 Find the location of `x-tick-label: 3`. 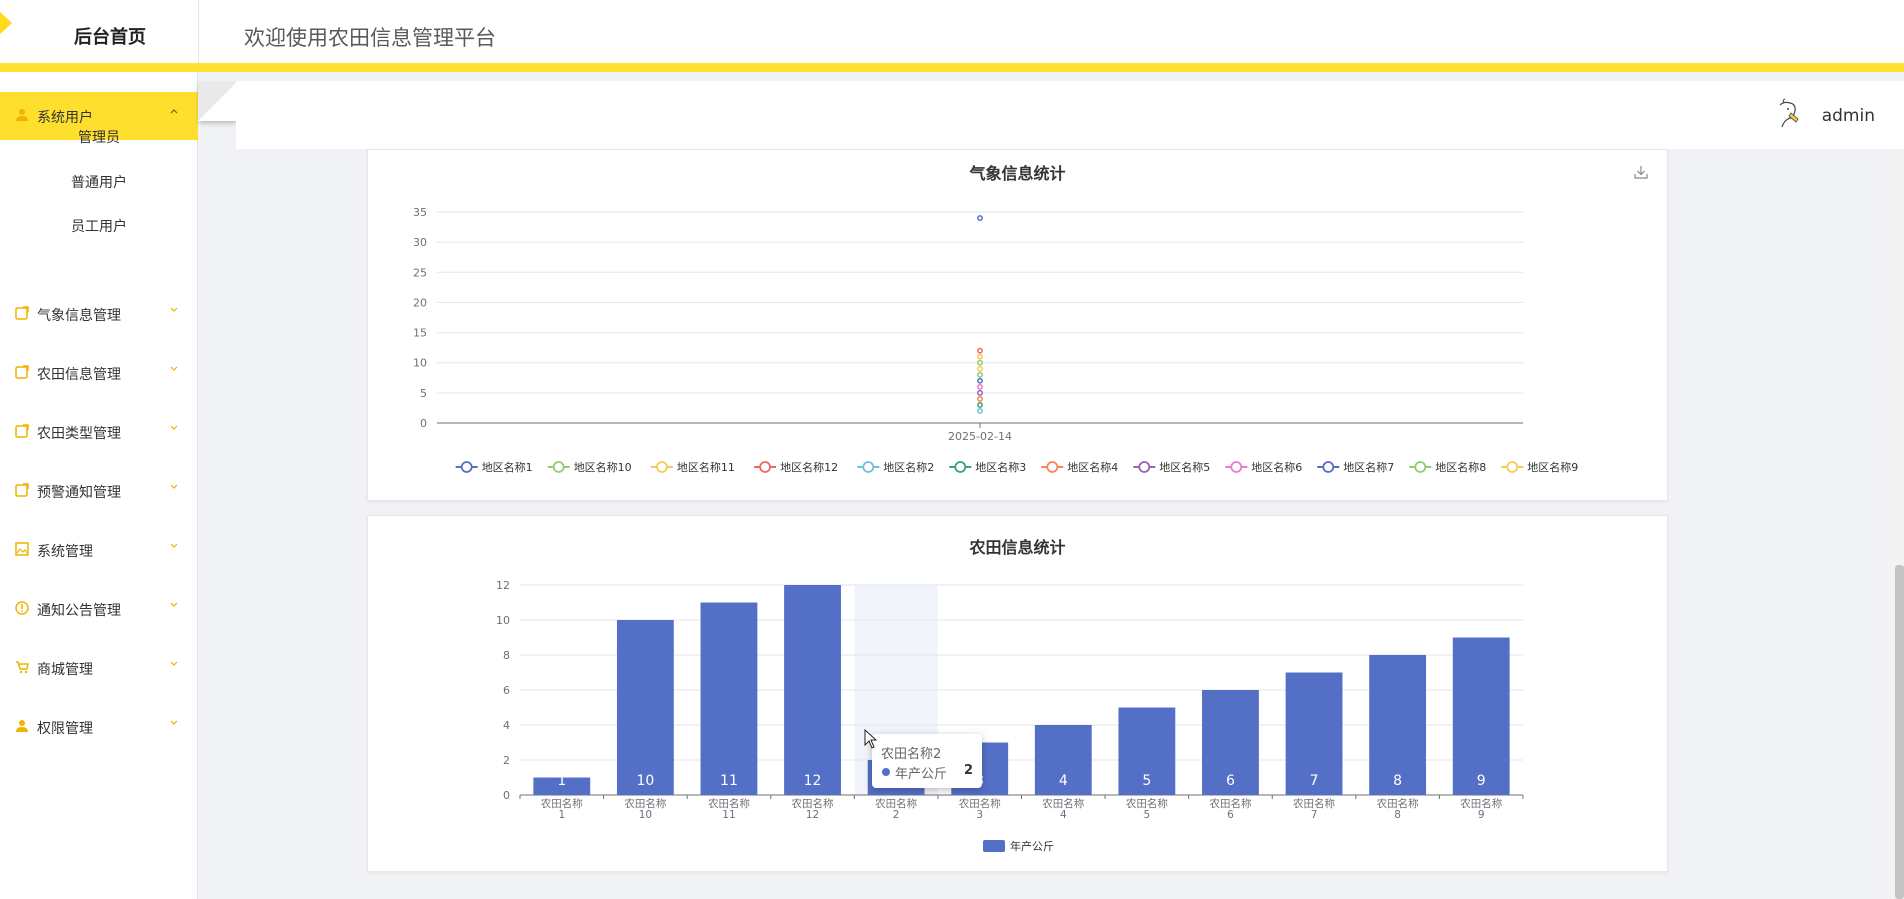

x-tick-label: 3 is located at coordinates (979, 815).